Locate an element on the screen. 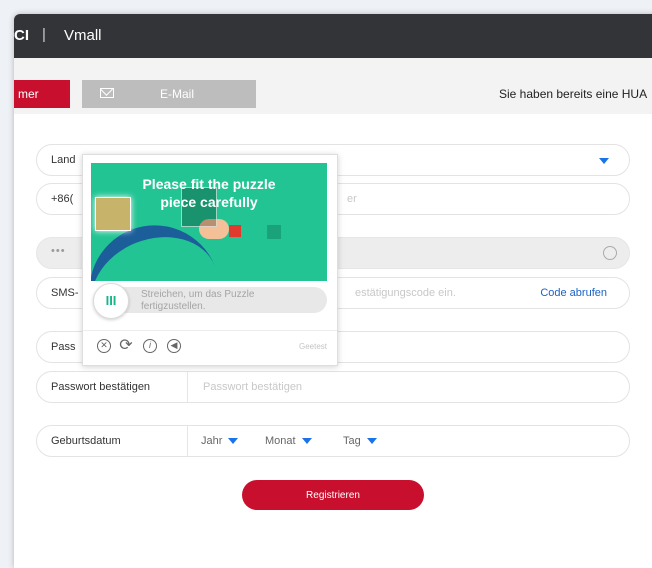  audio-icon: ◀ is located at coordinates (174, 346).